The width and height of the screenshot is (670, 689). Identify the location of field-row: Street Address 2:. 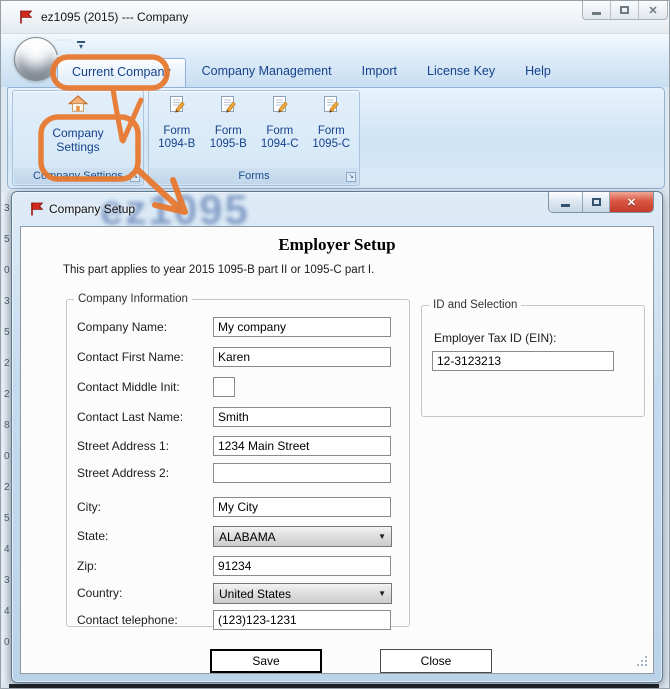
(238, 474).